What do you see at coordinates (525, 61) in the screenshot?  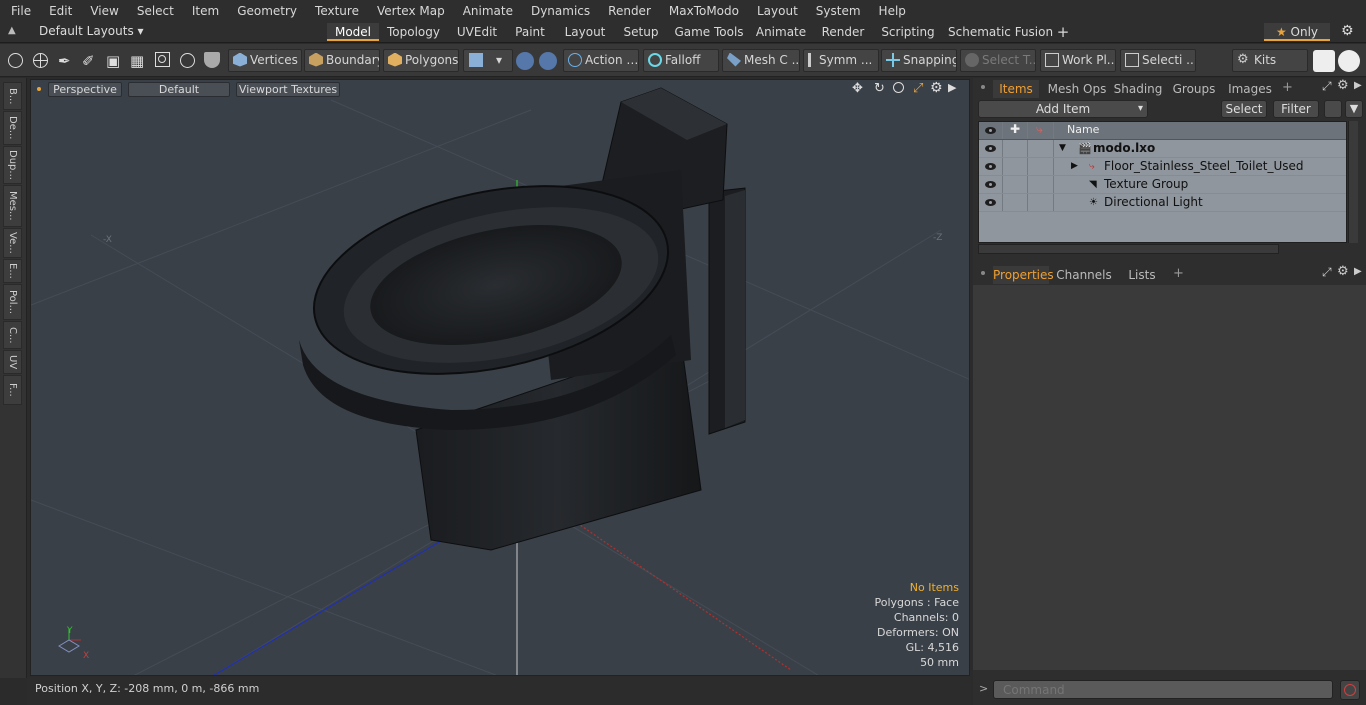 I see `sym-x-icon` at bounding box center [525, 61].